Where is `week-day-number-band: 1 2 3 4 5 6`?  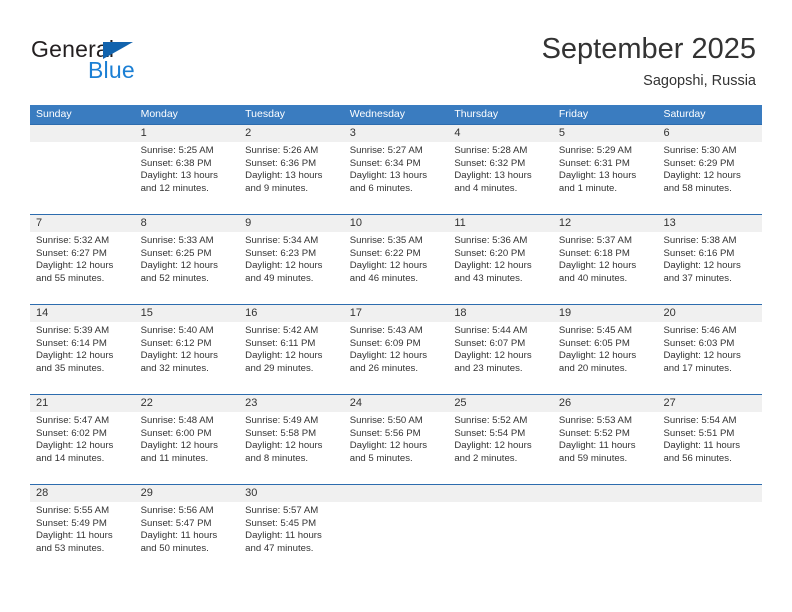 week-day-number-band: 1 2 3 4 5 6 is located at coordinates (396, 133).